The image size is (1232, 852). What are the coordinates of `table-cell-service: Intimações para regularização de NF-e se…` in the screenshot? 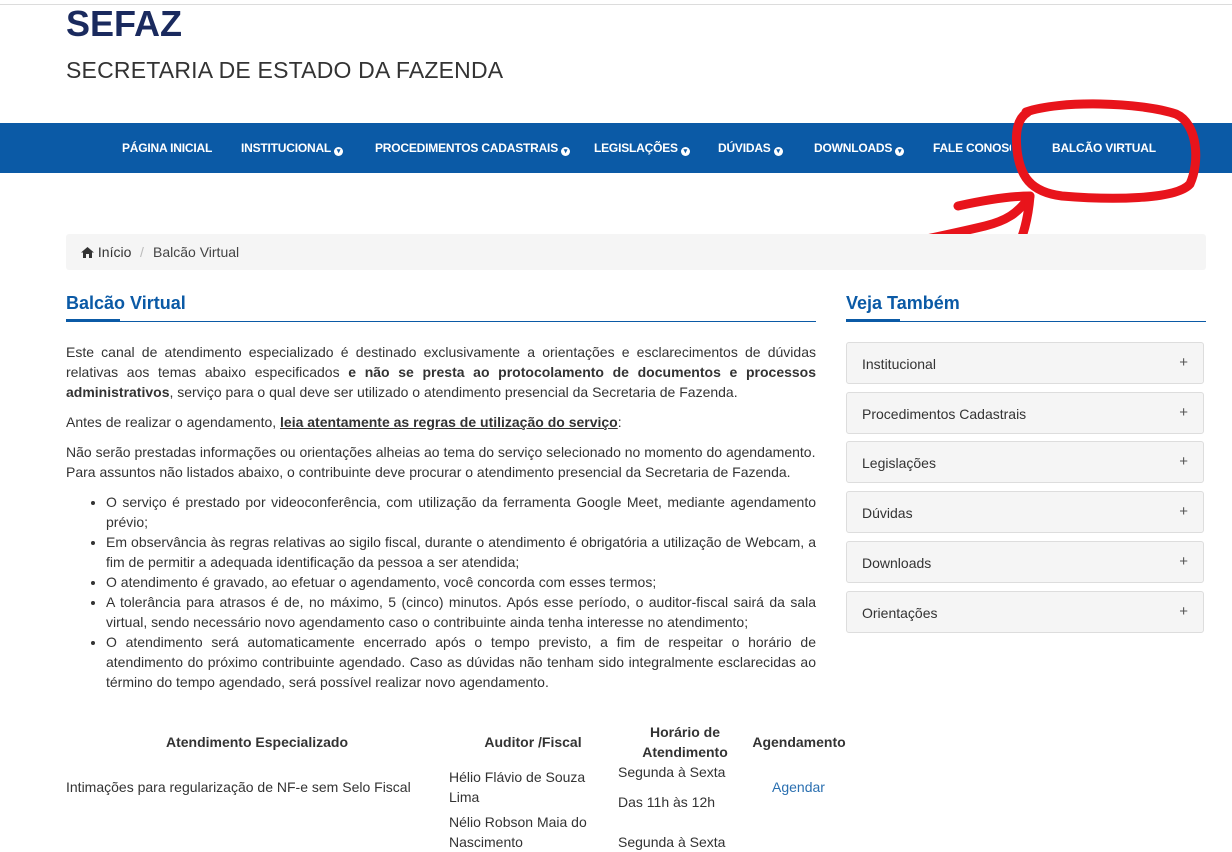 It's located at (238, 787).